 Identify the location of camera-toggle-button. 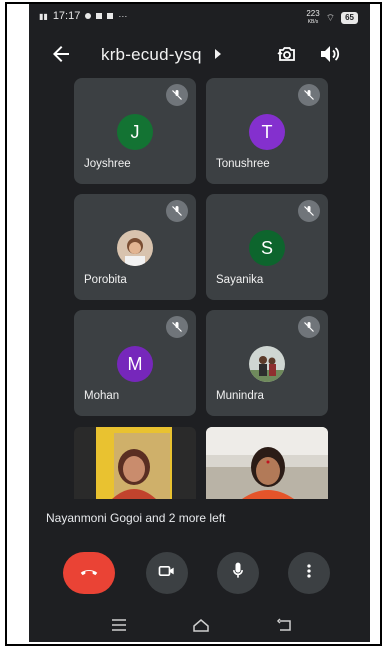
(167, 573).